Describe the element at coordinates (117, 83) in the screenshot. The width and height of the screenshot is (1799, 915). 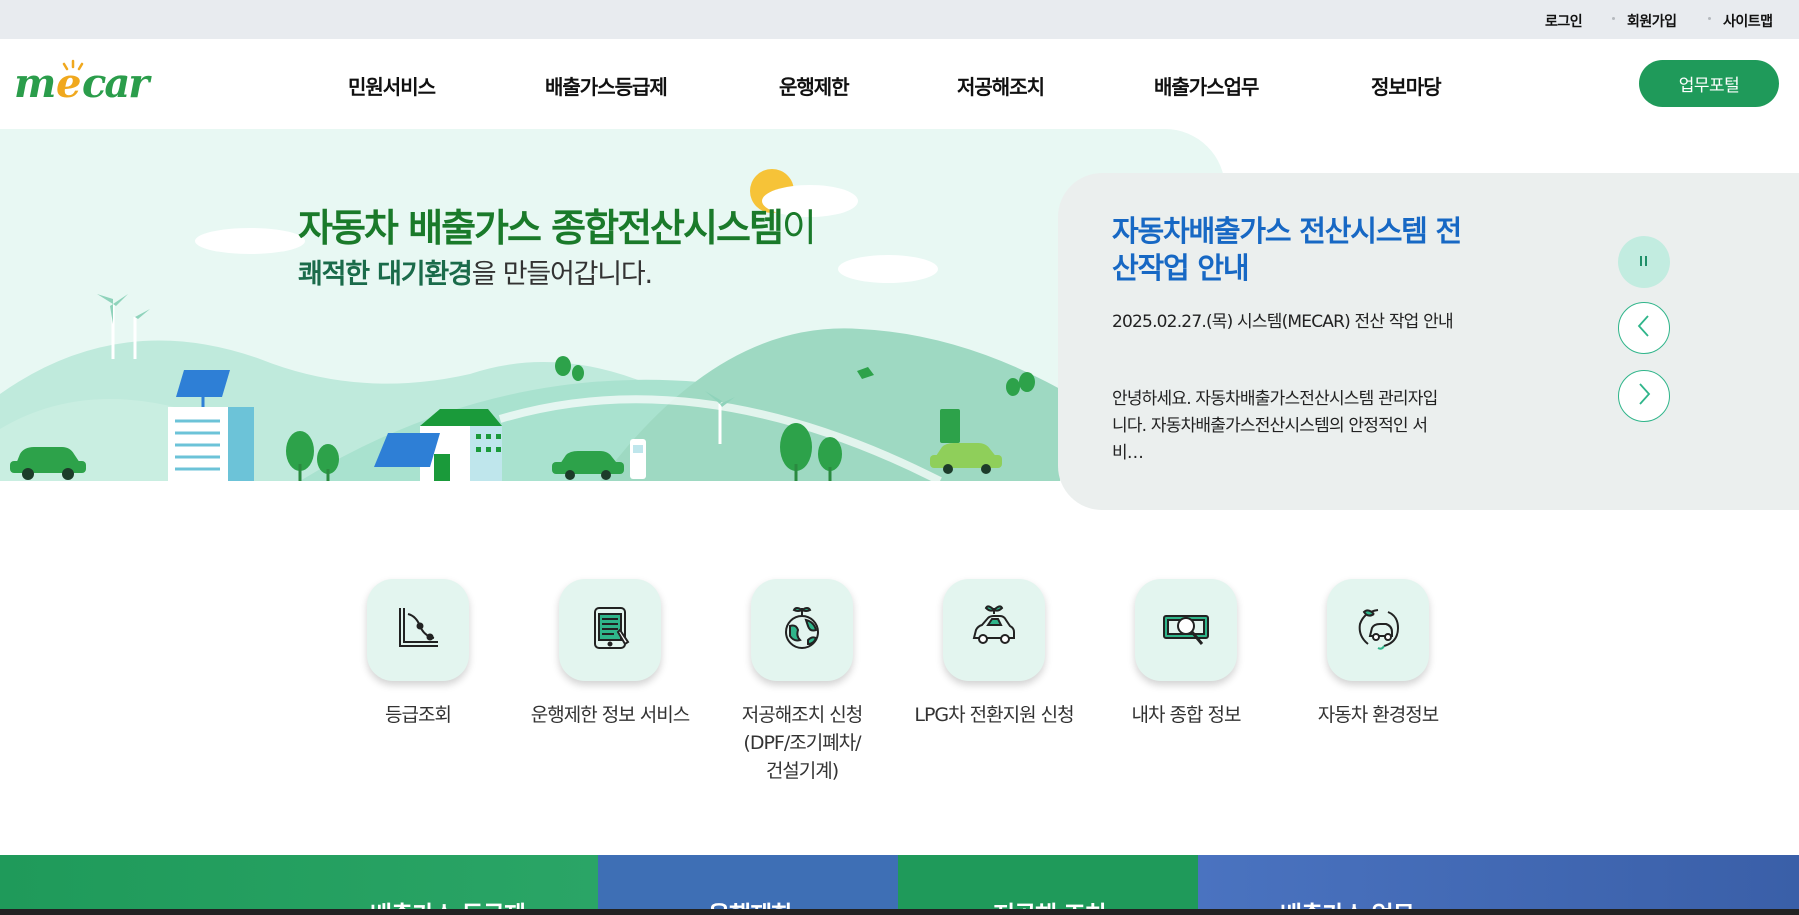
I see `svg-text: car` at that location.